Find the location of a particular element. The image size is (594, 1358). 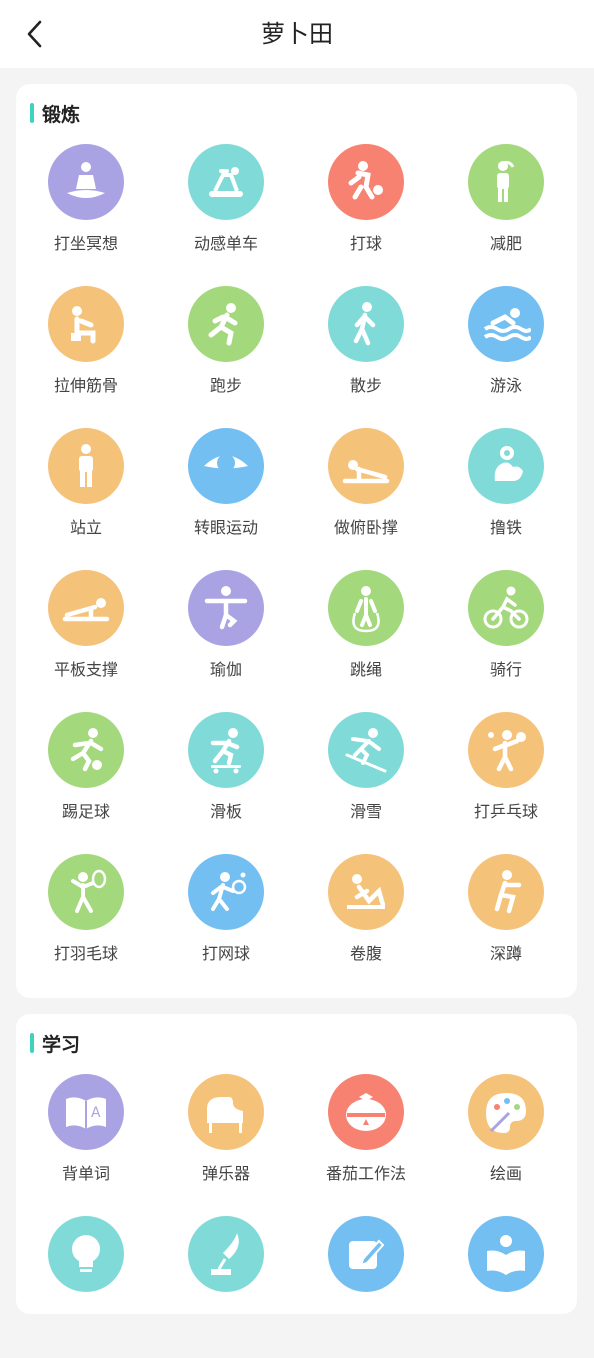

activity-item: 打球 is located at coordinates (366, 215).